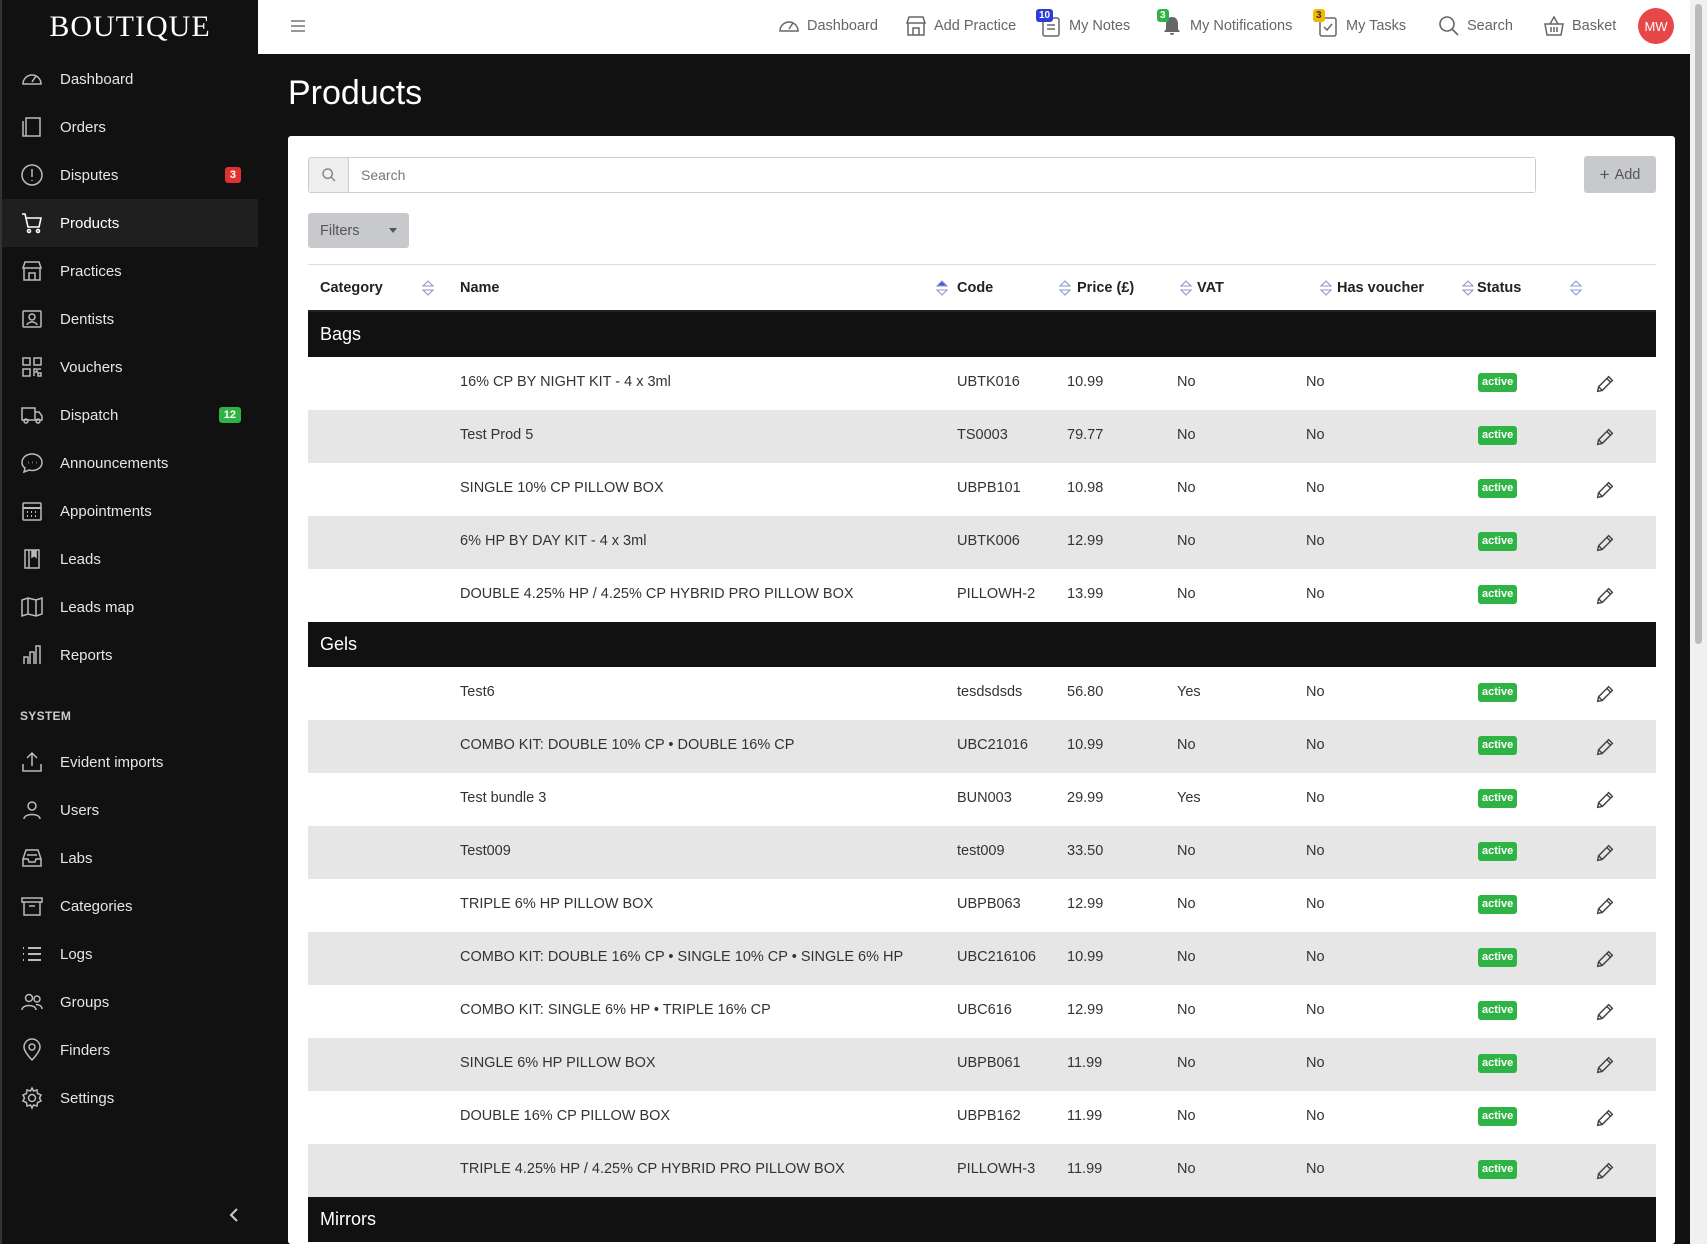 The height and width of the screenshot is (1244, 1707). Describe the element at coordinates (130, 954) in the screenshot. I see `sidebar-item-logs: Logs` at that location.